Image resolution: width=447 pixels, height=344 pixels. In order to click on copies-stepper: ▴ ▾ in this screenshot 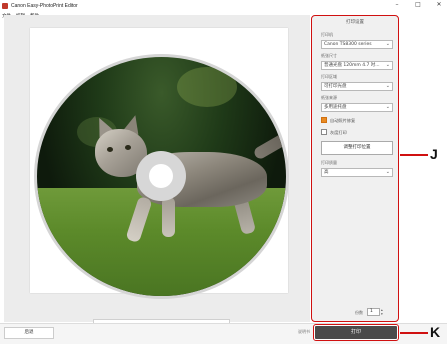, I will do `click(383, 312)`.